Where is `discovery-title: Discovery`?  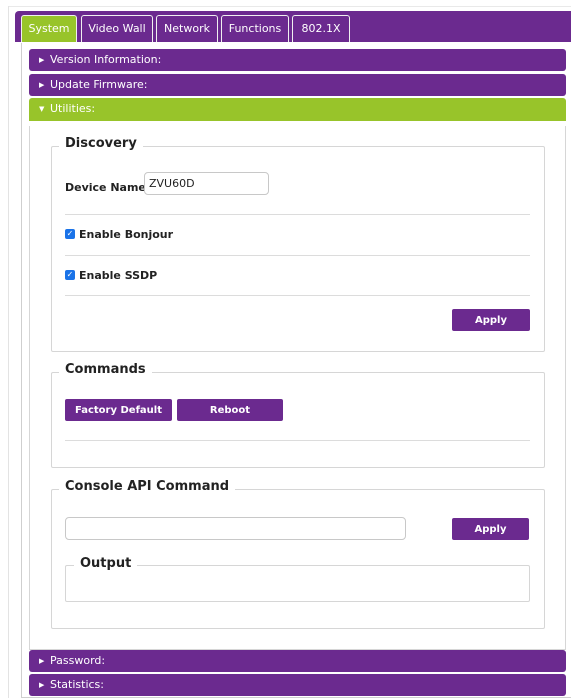
discovery-title: Discovery is located at coordinates (101, 143).